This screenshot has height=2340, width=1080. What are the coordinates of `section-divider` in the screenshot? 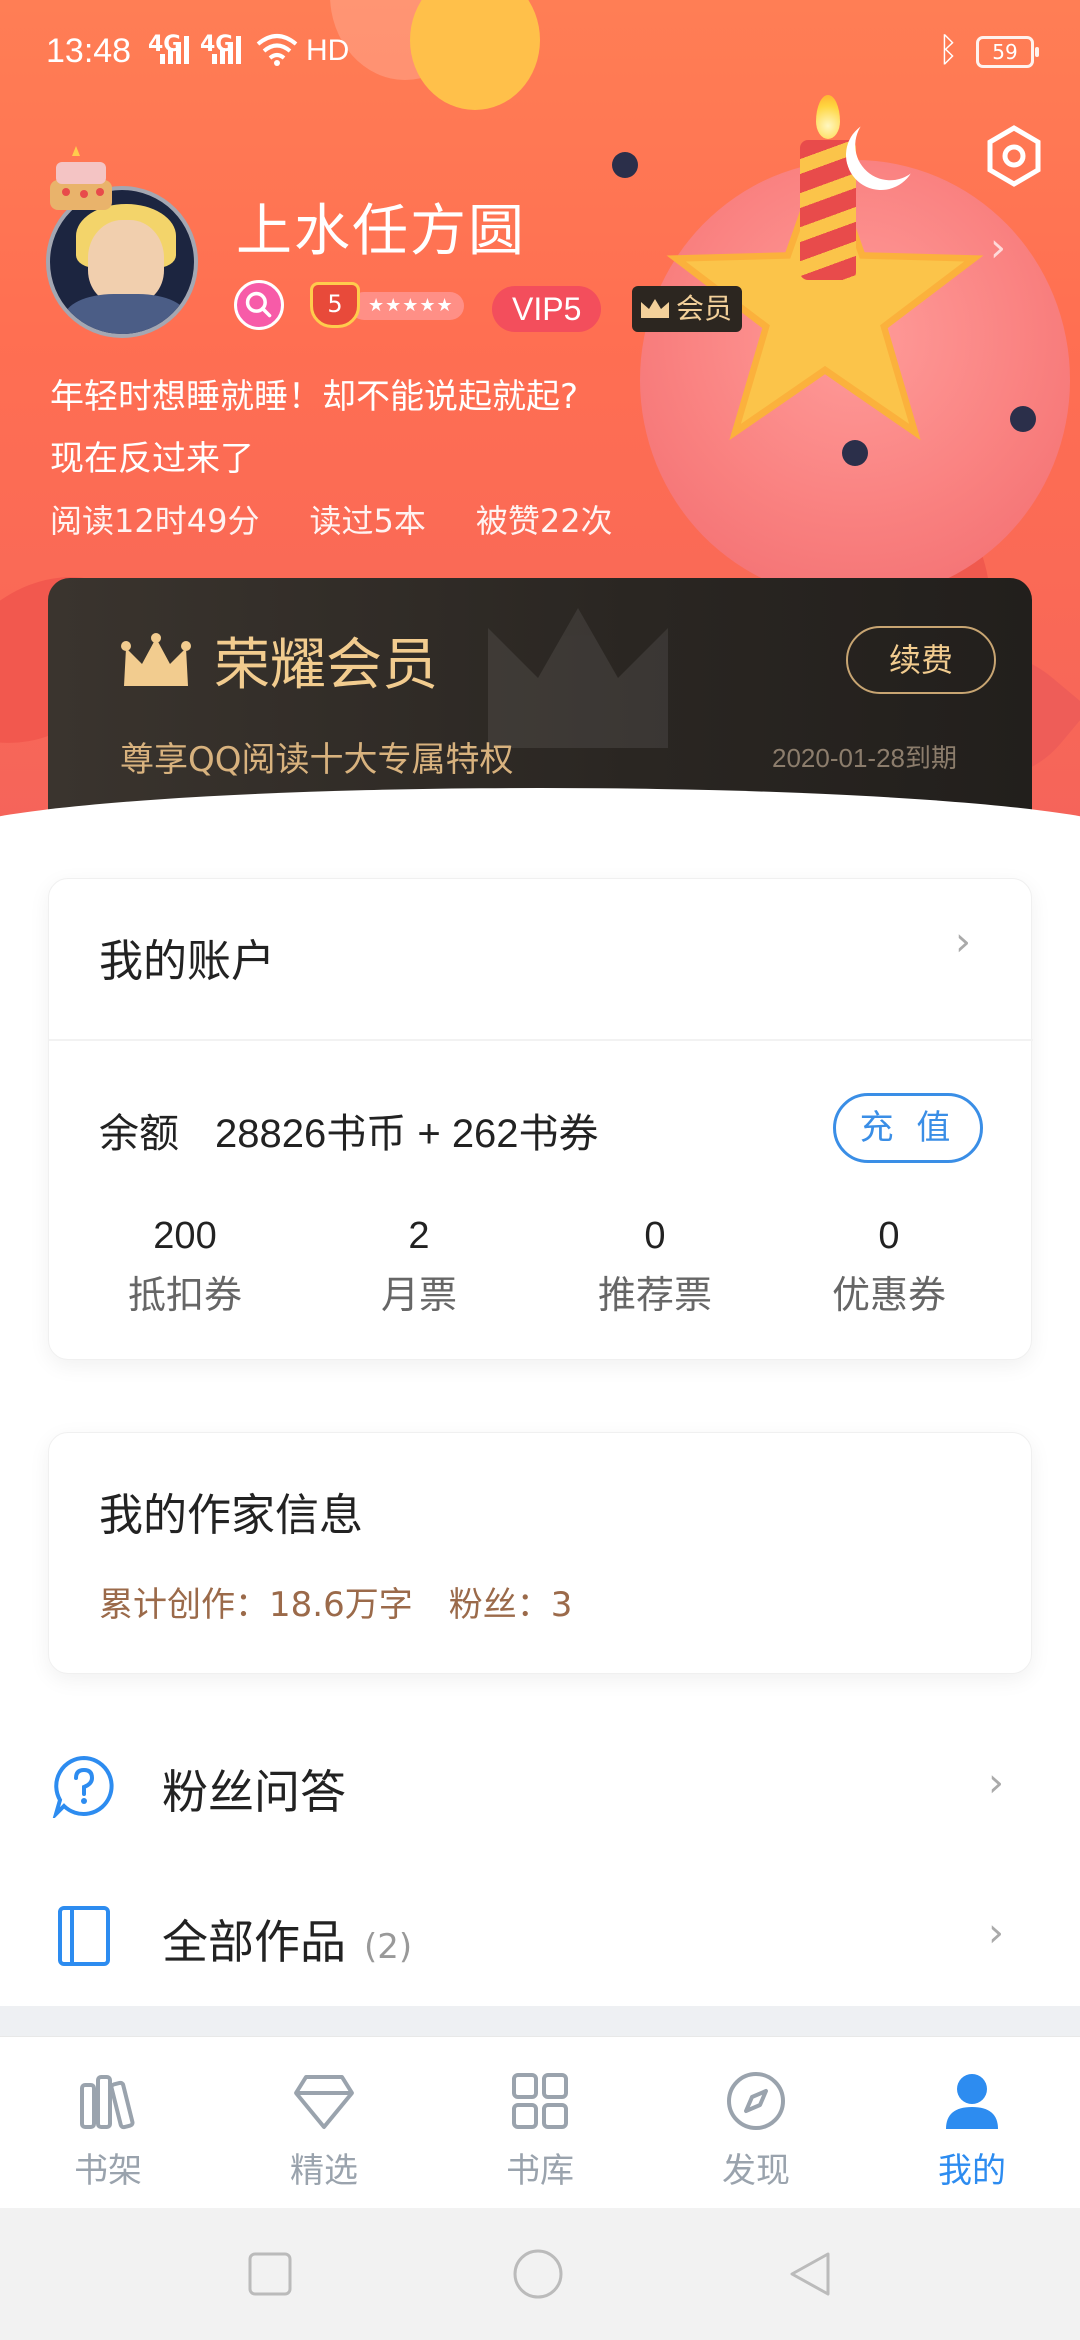 It's located at (540, 2021).